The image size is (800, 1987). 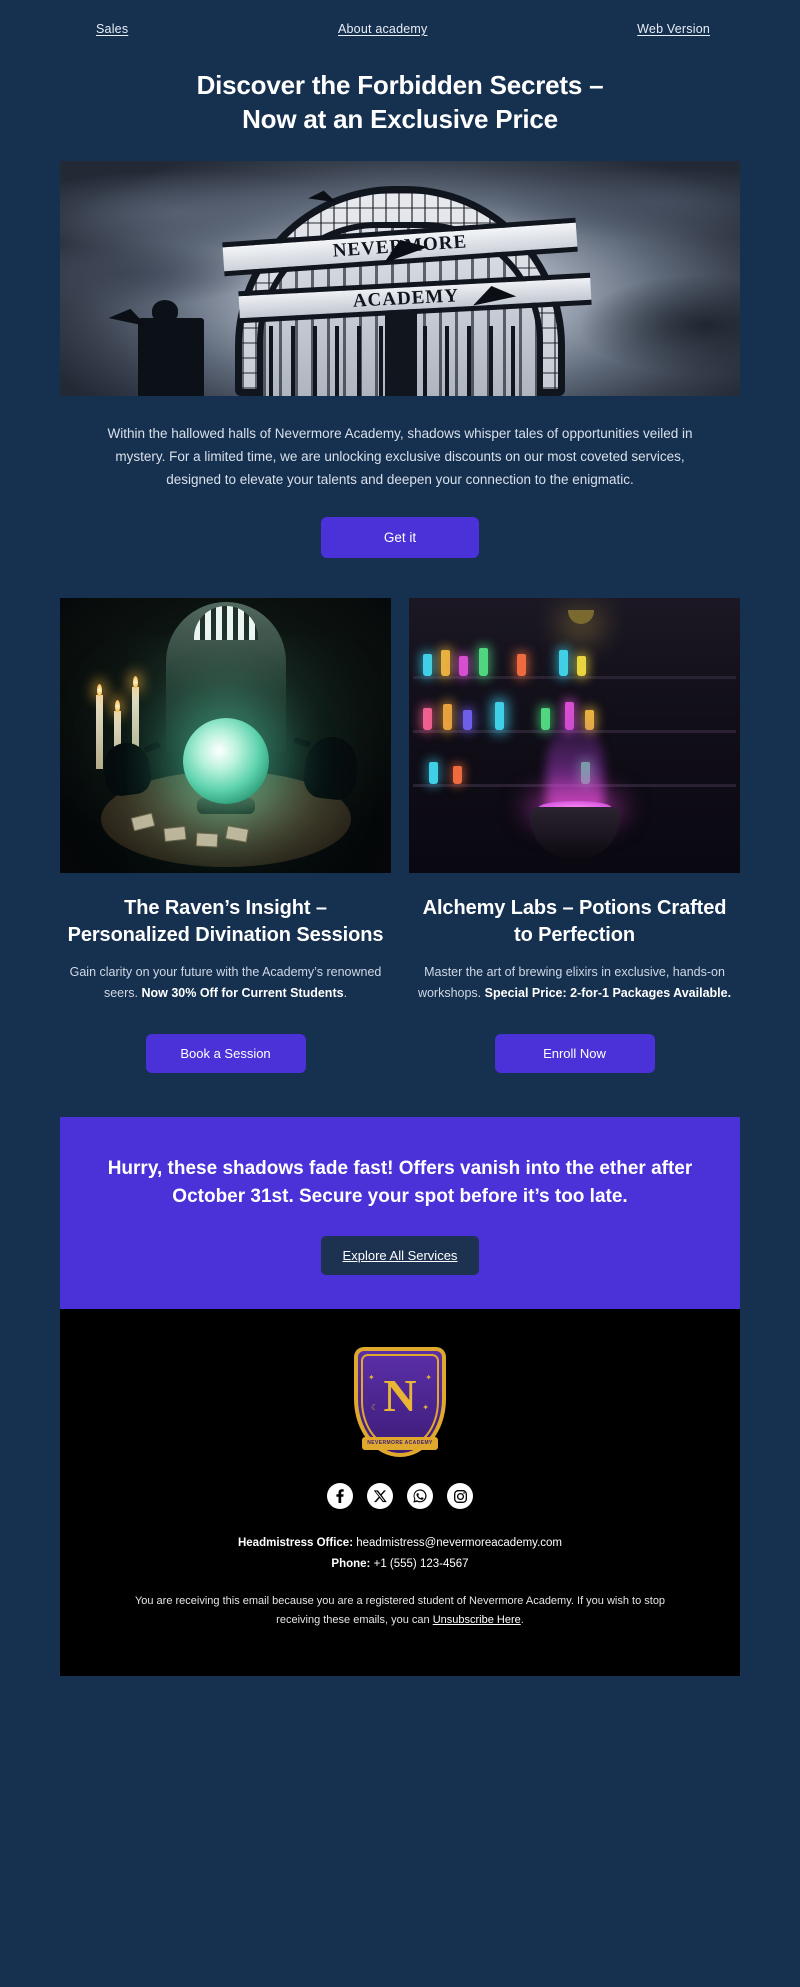 What do you see at coordinates (393, 350) in the screenshot?
I see `gate-post-left` at bounding box center [393, 350].